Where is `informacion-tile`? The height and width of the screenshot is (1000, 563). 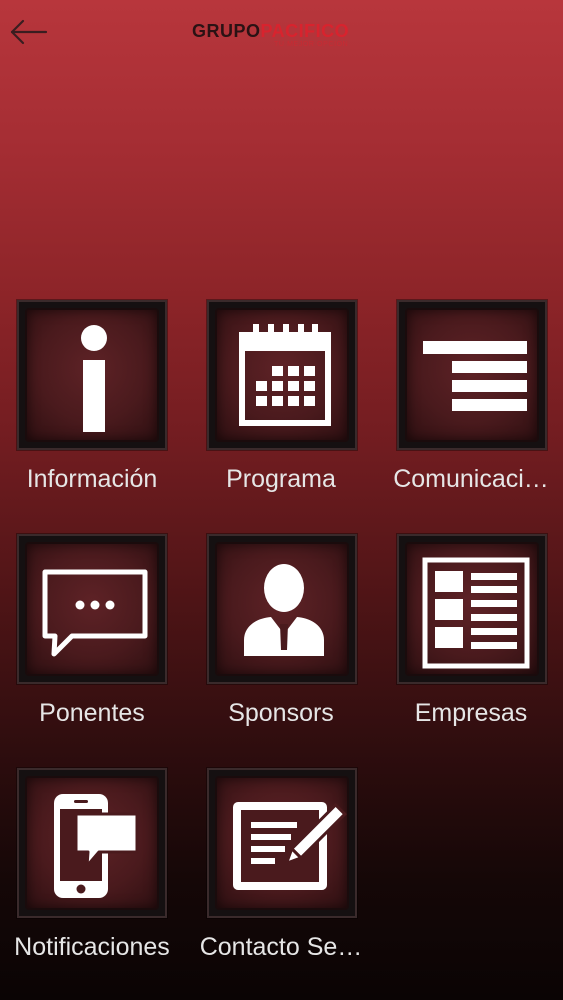
informacion-tile is located at coordinates (92, 375).